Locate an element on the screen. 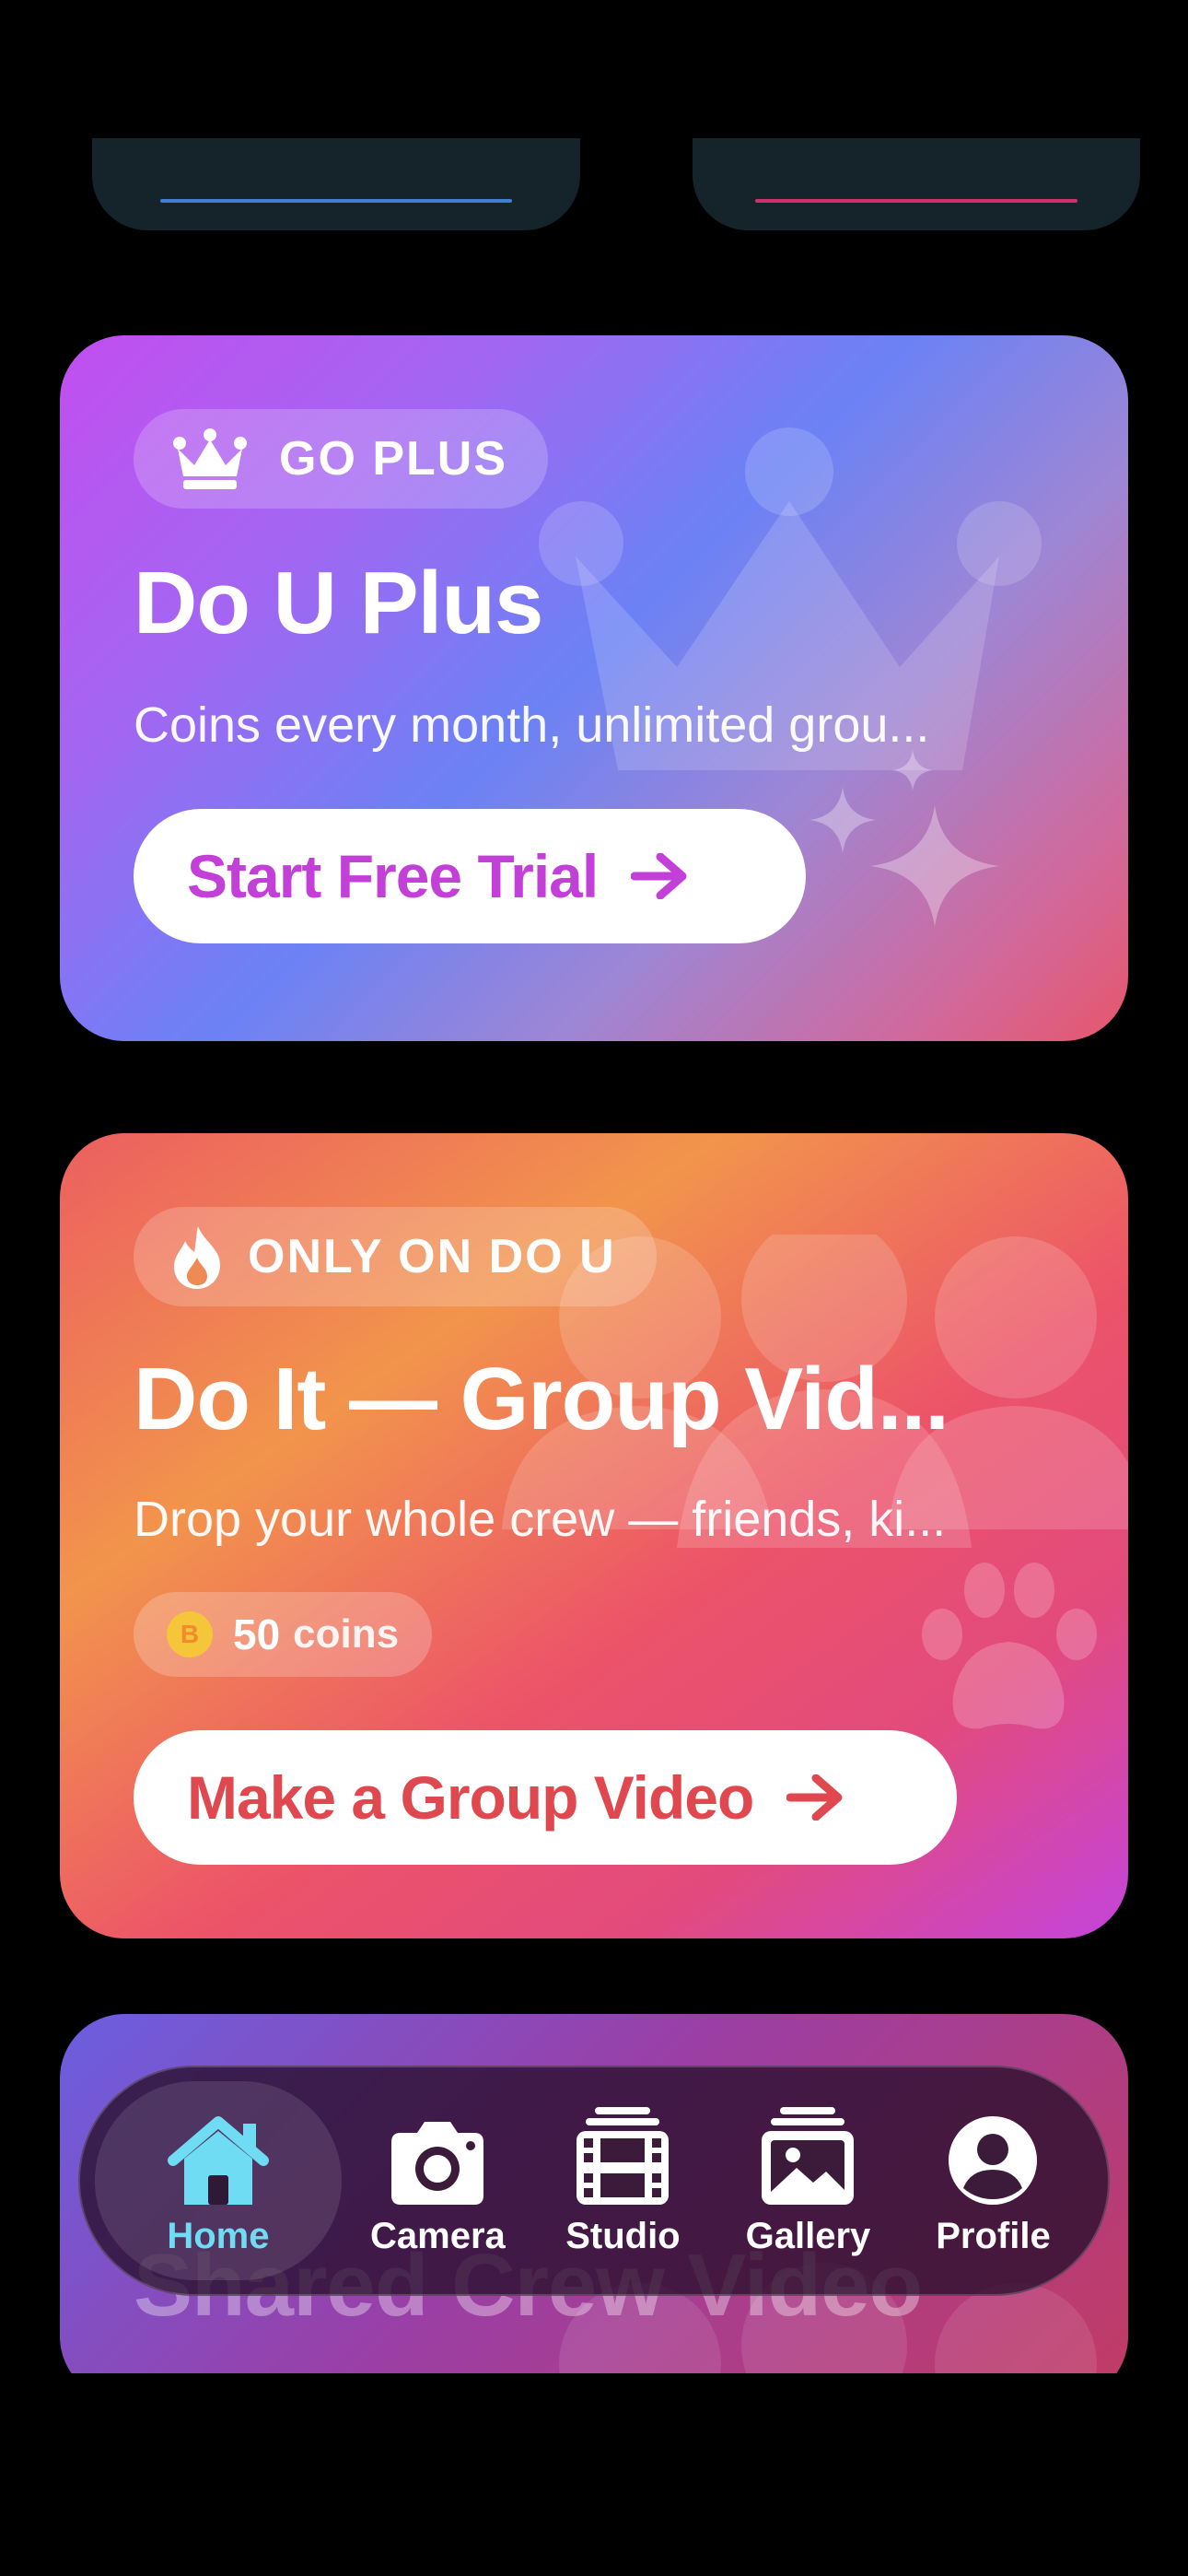  film-icon is located at coordinates (622, 2156).